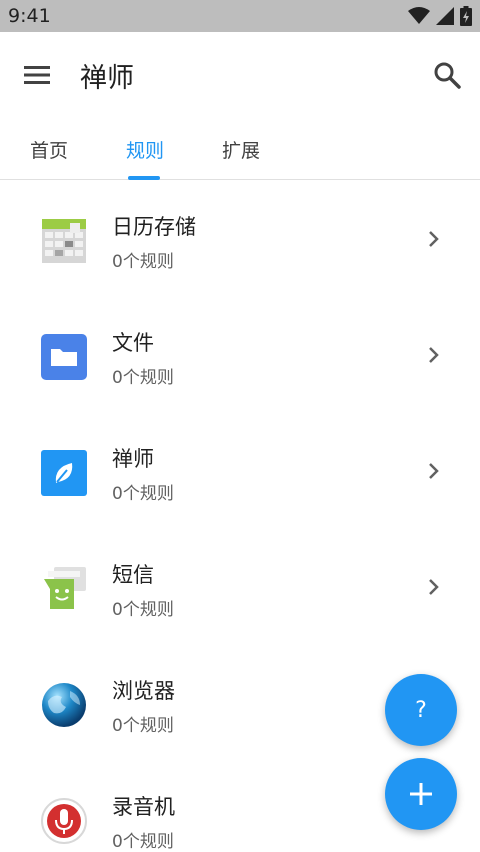 The height and width of the screenshot is (852, 480). I want to click on battery-icon, so click(466, 16).